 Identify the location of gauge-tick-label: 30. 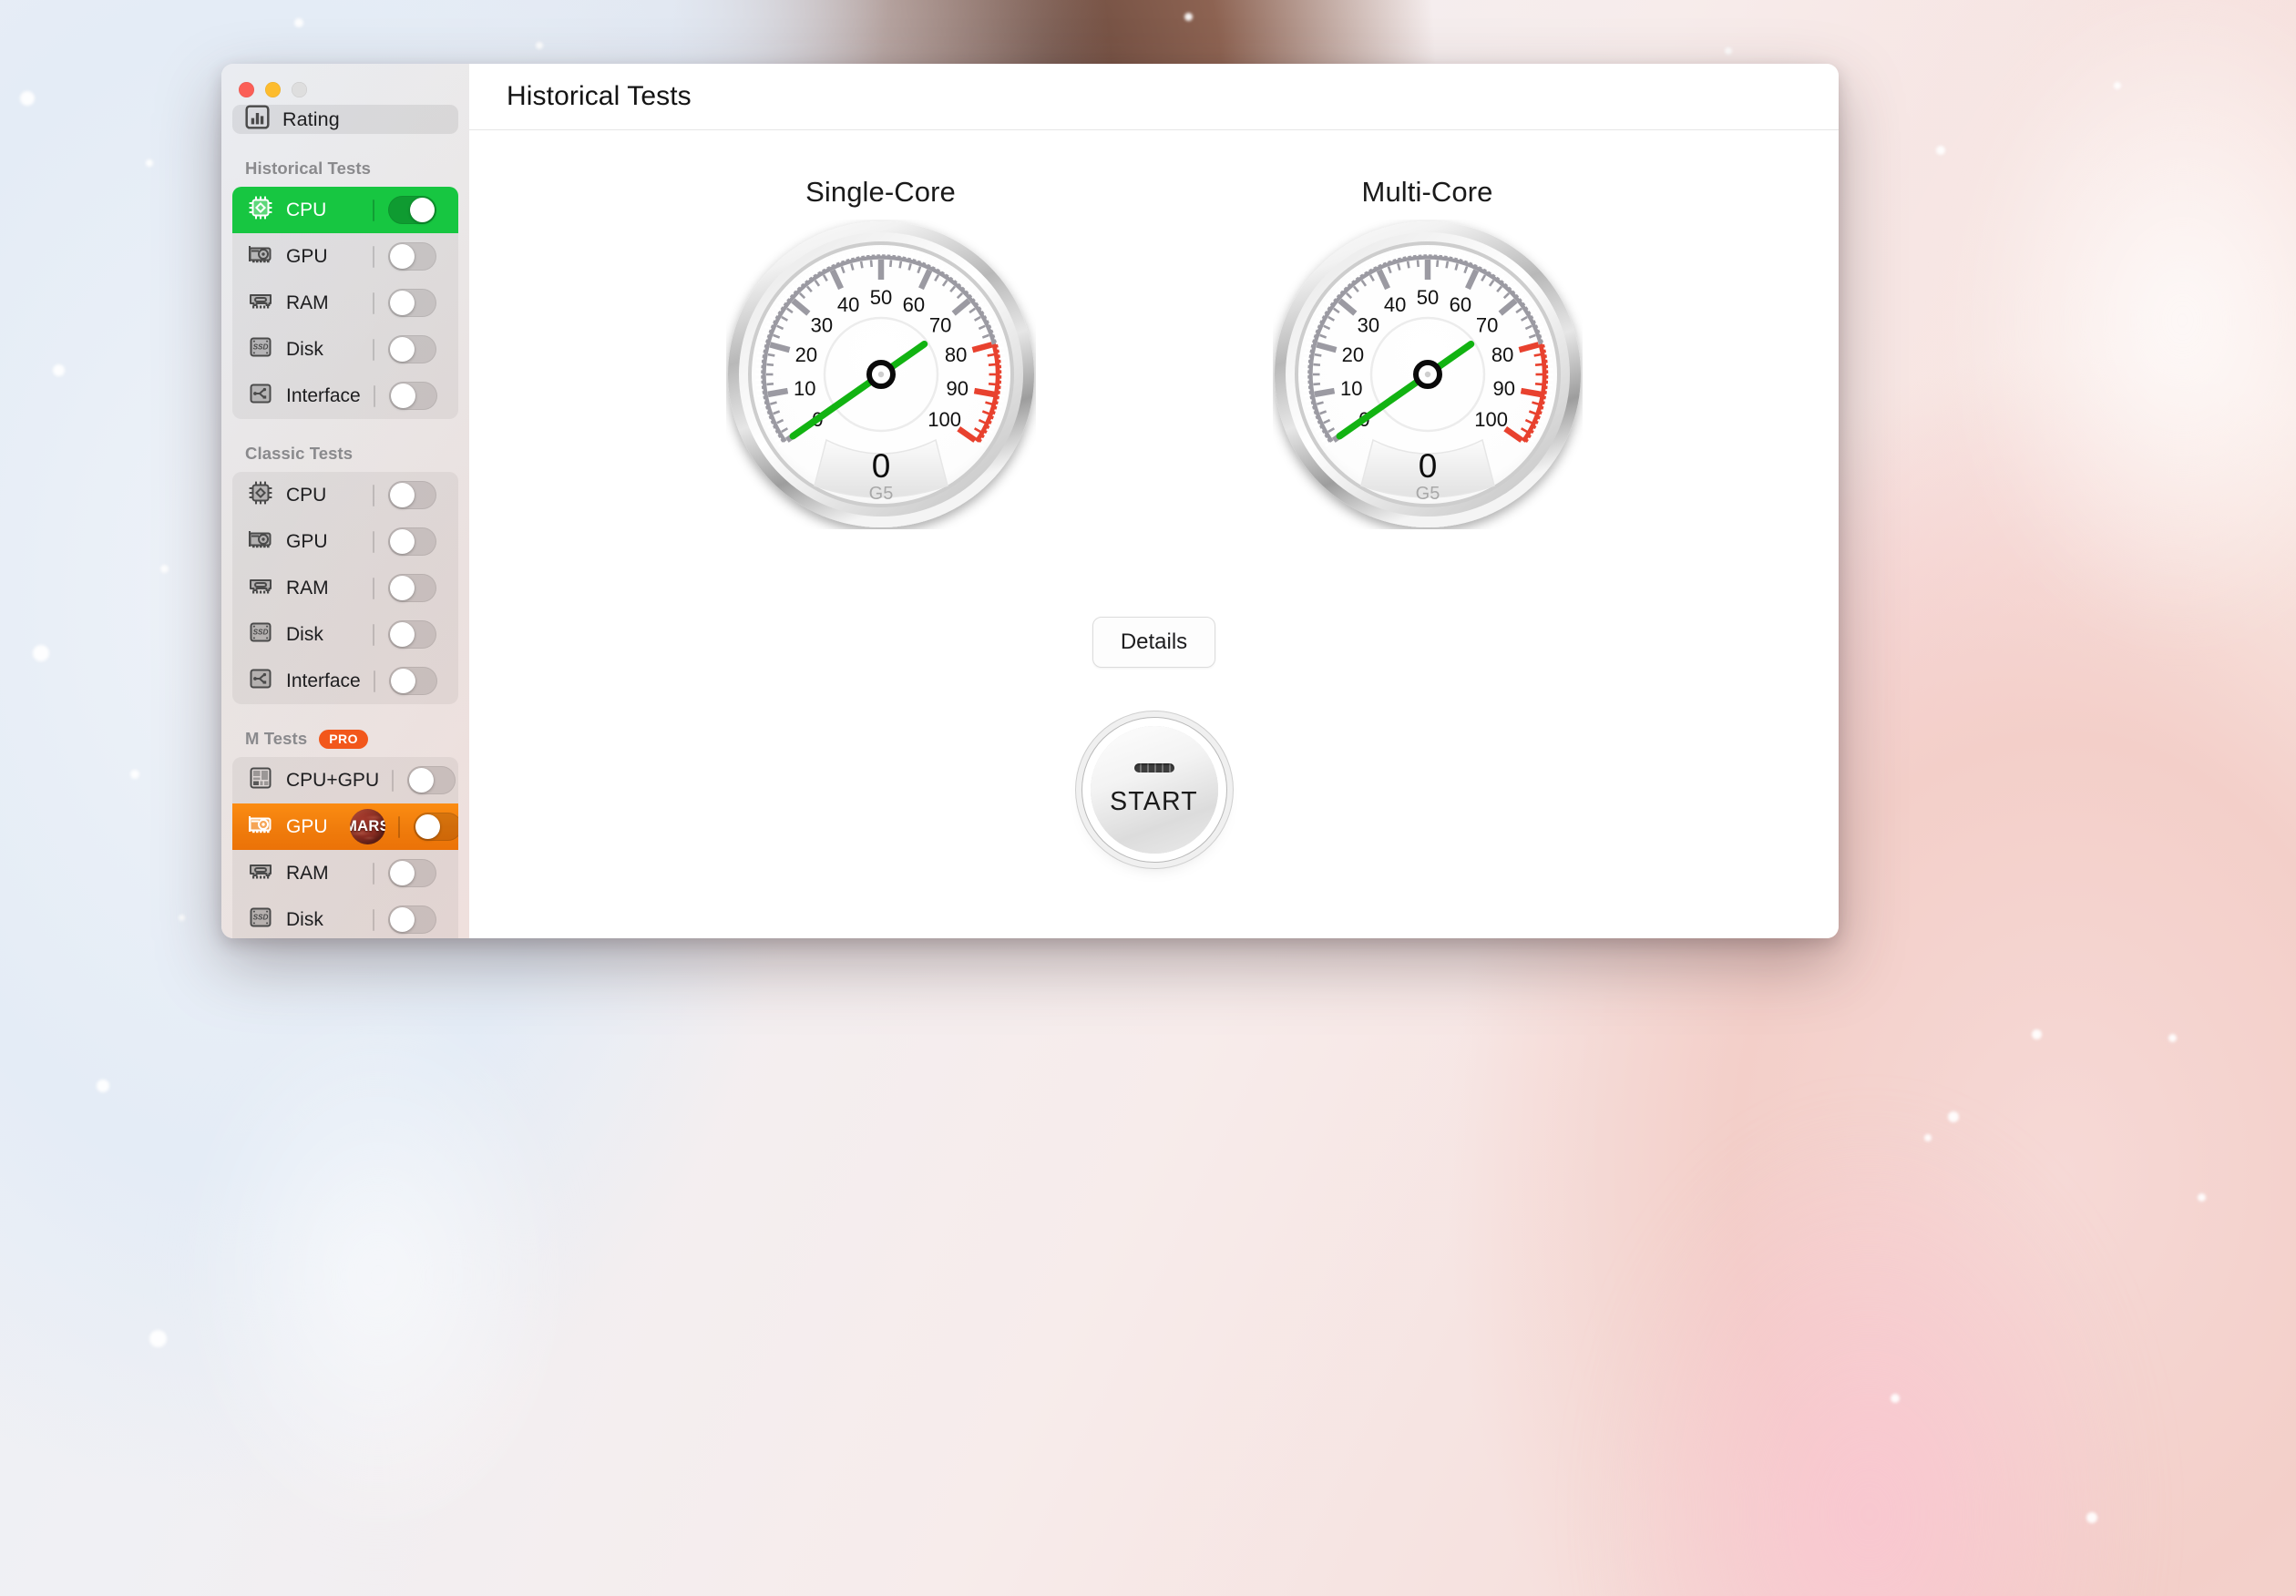
(821, 324).